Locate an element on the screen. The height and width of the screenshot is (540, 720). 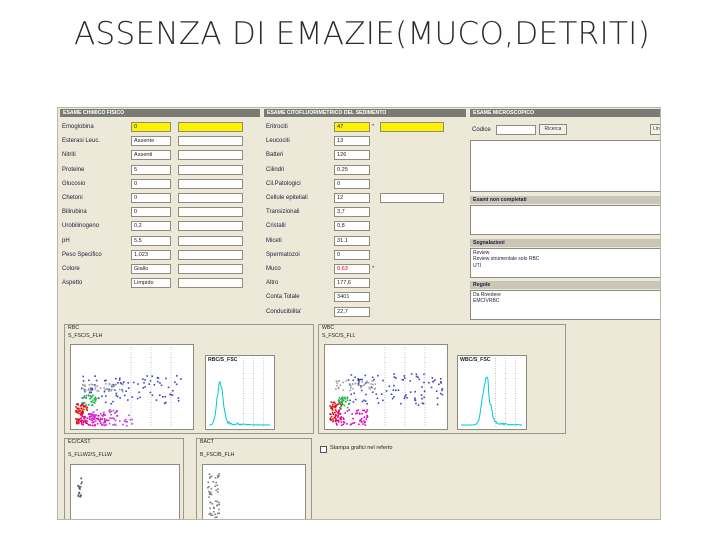
citofluoro-value-field: 13 is located at coordinates (352, 141).